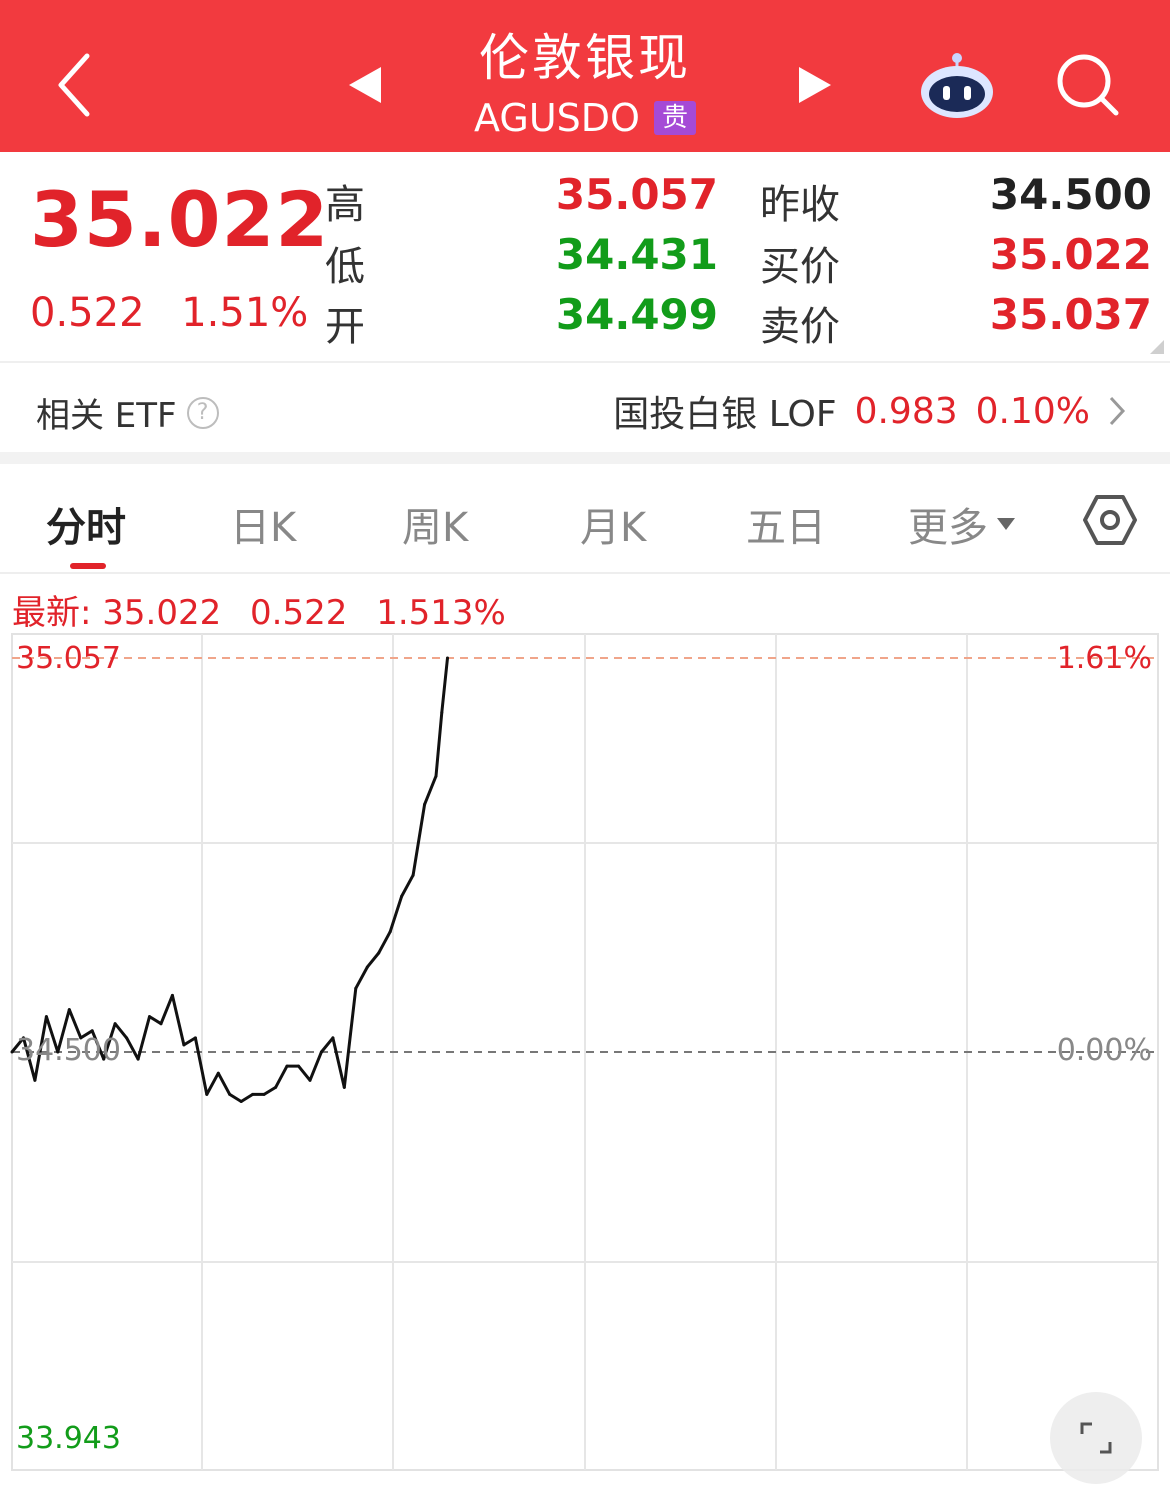 This screenshot has height=1487, width=1170. I want to click on etf-price: 0.983, so click(906, 411).